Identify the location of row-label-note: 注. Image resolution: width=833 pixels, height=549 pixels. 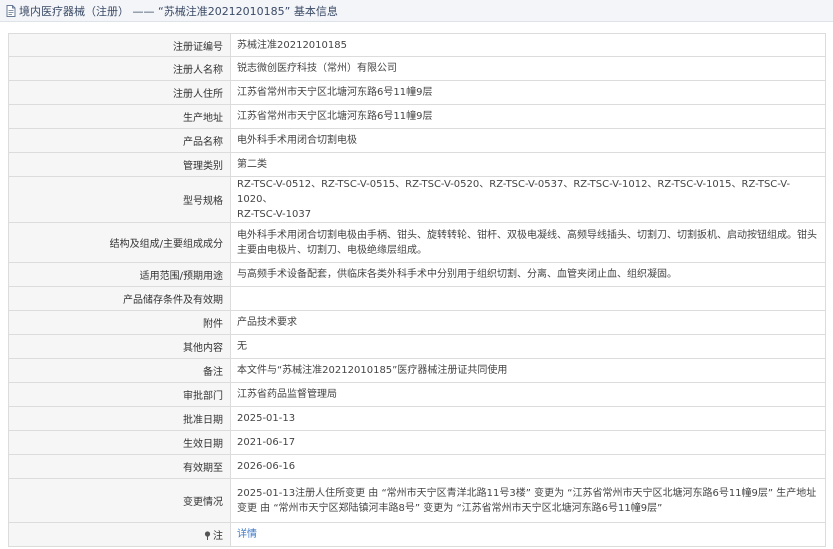
(119, 534).